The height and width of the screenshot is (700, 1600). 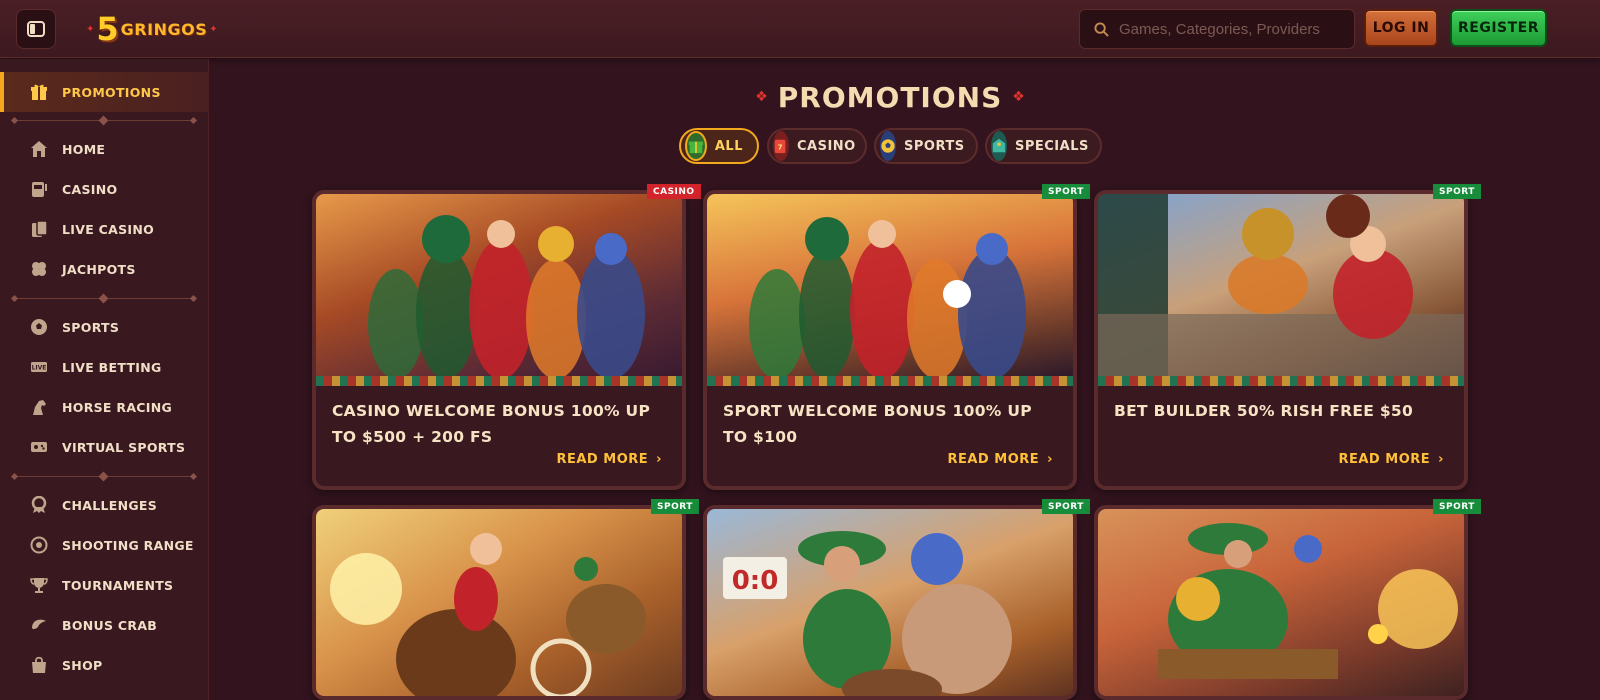 I want to click on page-title-row: ❖ PROMOTIONS ❖, so click(x=890, y=97).